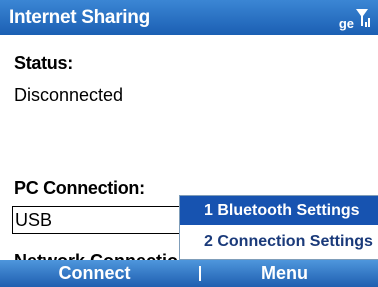  Describe the element at coordinates (94, 273) in the screenshot. I see `connect-softkey: Connect` at that location.